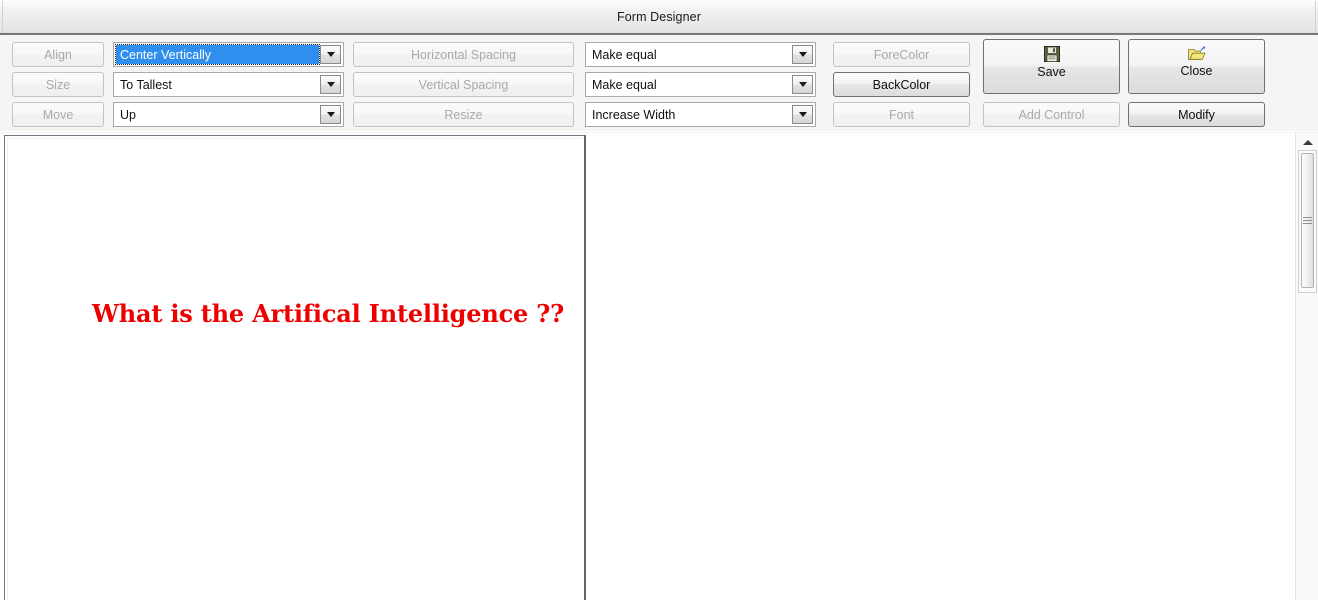 Image resolution: width=1318 pixels, height=600 pixels. Describe the element at coordinates (228, 114) in the screenshot. I see `move-combo: Up` at that location.